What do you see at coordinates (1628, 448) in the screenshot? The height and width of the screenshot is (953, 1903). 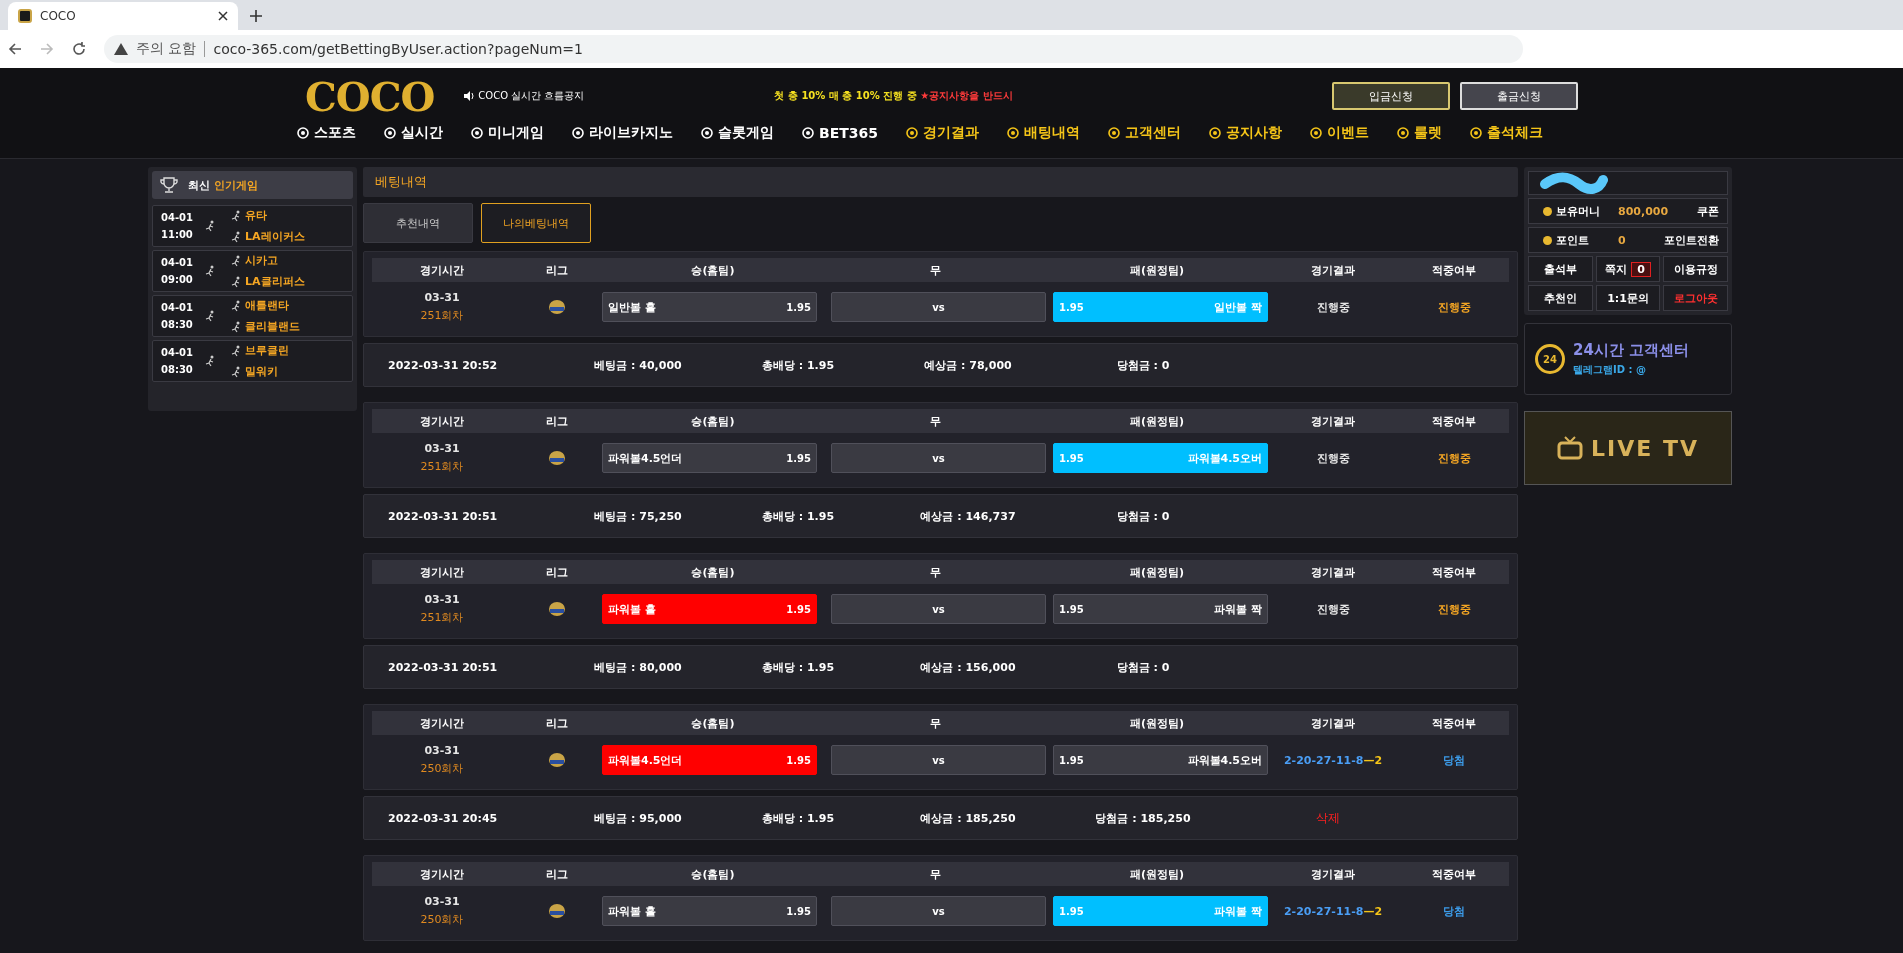 I see `live-tv-banner: LIVE TV` at bounding box center [1628, 448].